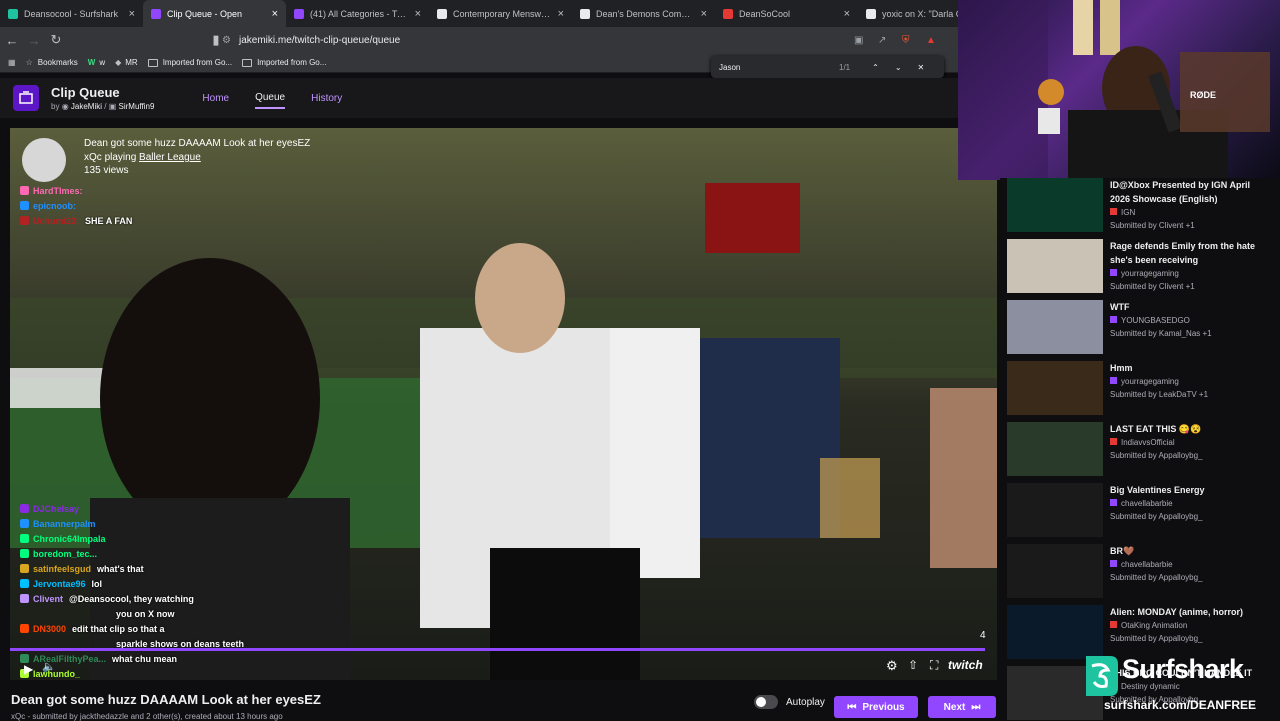 Image resolution: width=1280 pixels, height=721 pixels. I want to click on settings-icon: ⚙, so click(892, 666).